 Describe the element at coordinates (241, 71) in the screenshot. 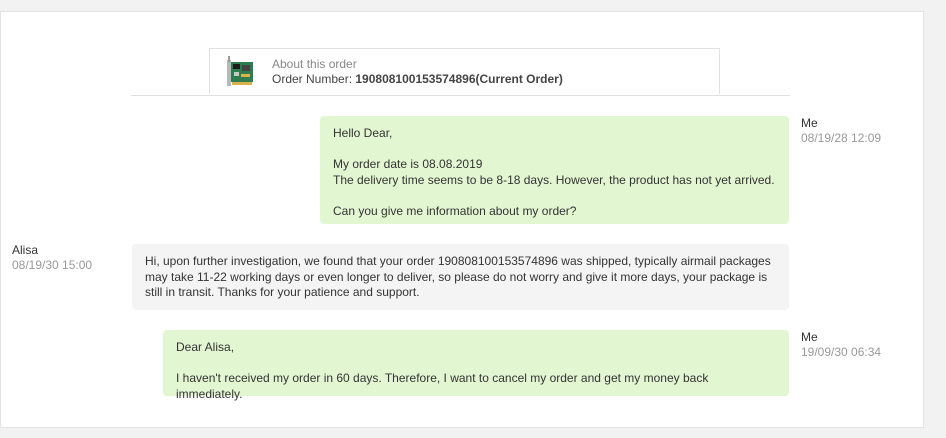

I see `product-thumbnail` at that location.